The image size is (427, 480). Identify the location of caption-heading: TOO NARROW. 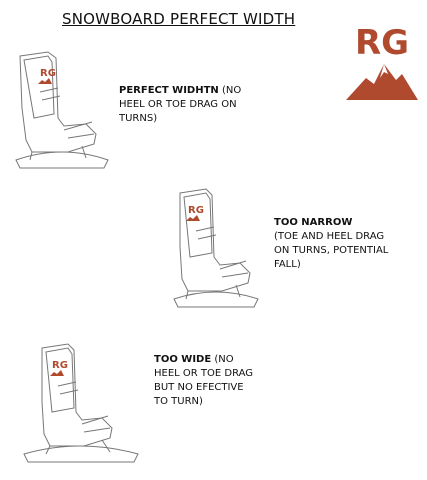
(313, 222).